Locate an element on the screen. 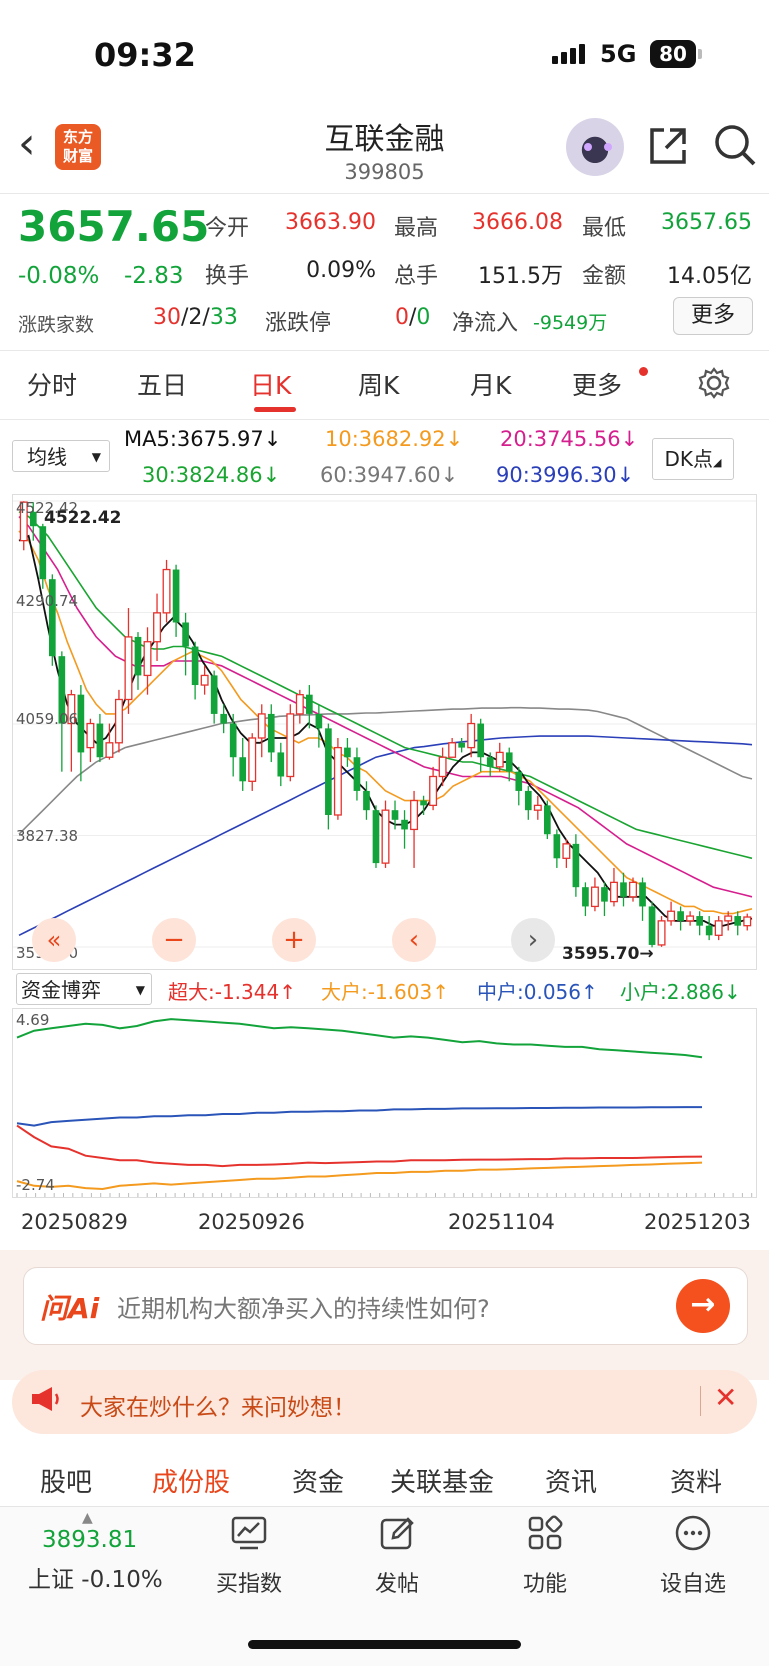  date-label: 20250926 is located at coordinates (251, 1222).